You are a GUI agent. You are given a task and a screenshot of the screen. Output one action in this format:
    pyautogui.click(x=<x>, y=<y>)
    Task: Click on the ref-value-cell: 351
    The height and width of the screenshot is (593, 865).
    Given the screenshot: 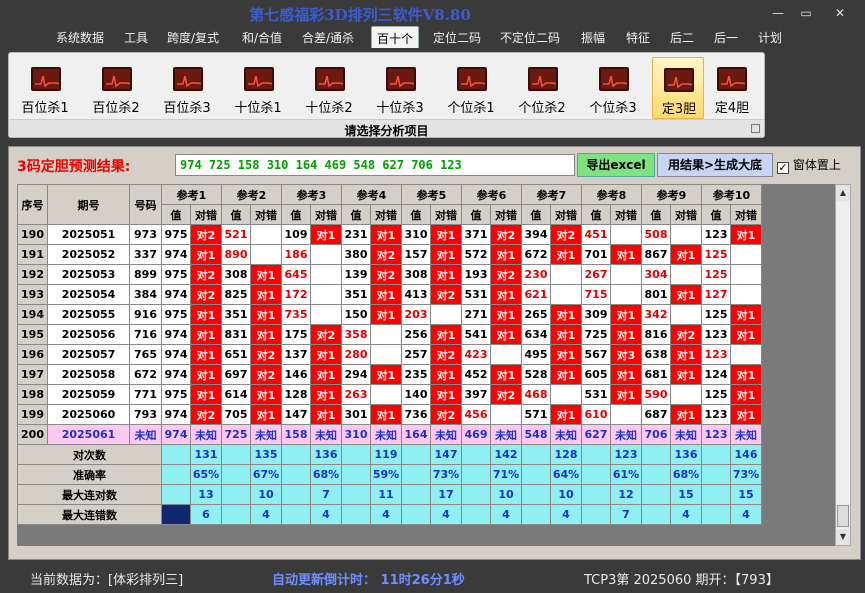 What is the action you would take?
    pyautogui.click(x=236, y=314)
    